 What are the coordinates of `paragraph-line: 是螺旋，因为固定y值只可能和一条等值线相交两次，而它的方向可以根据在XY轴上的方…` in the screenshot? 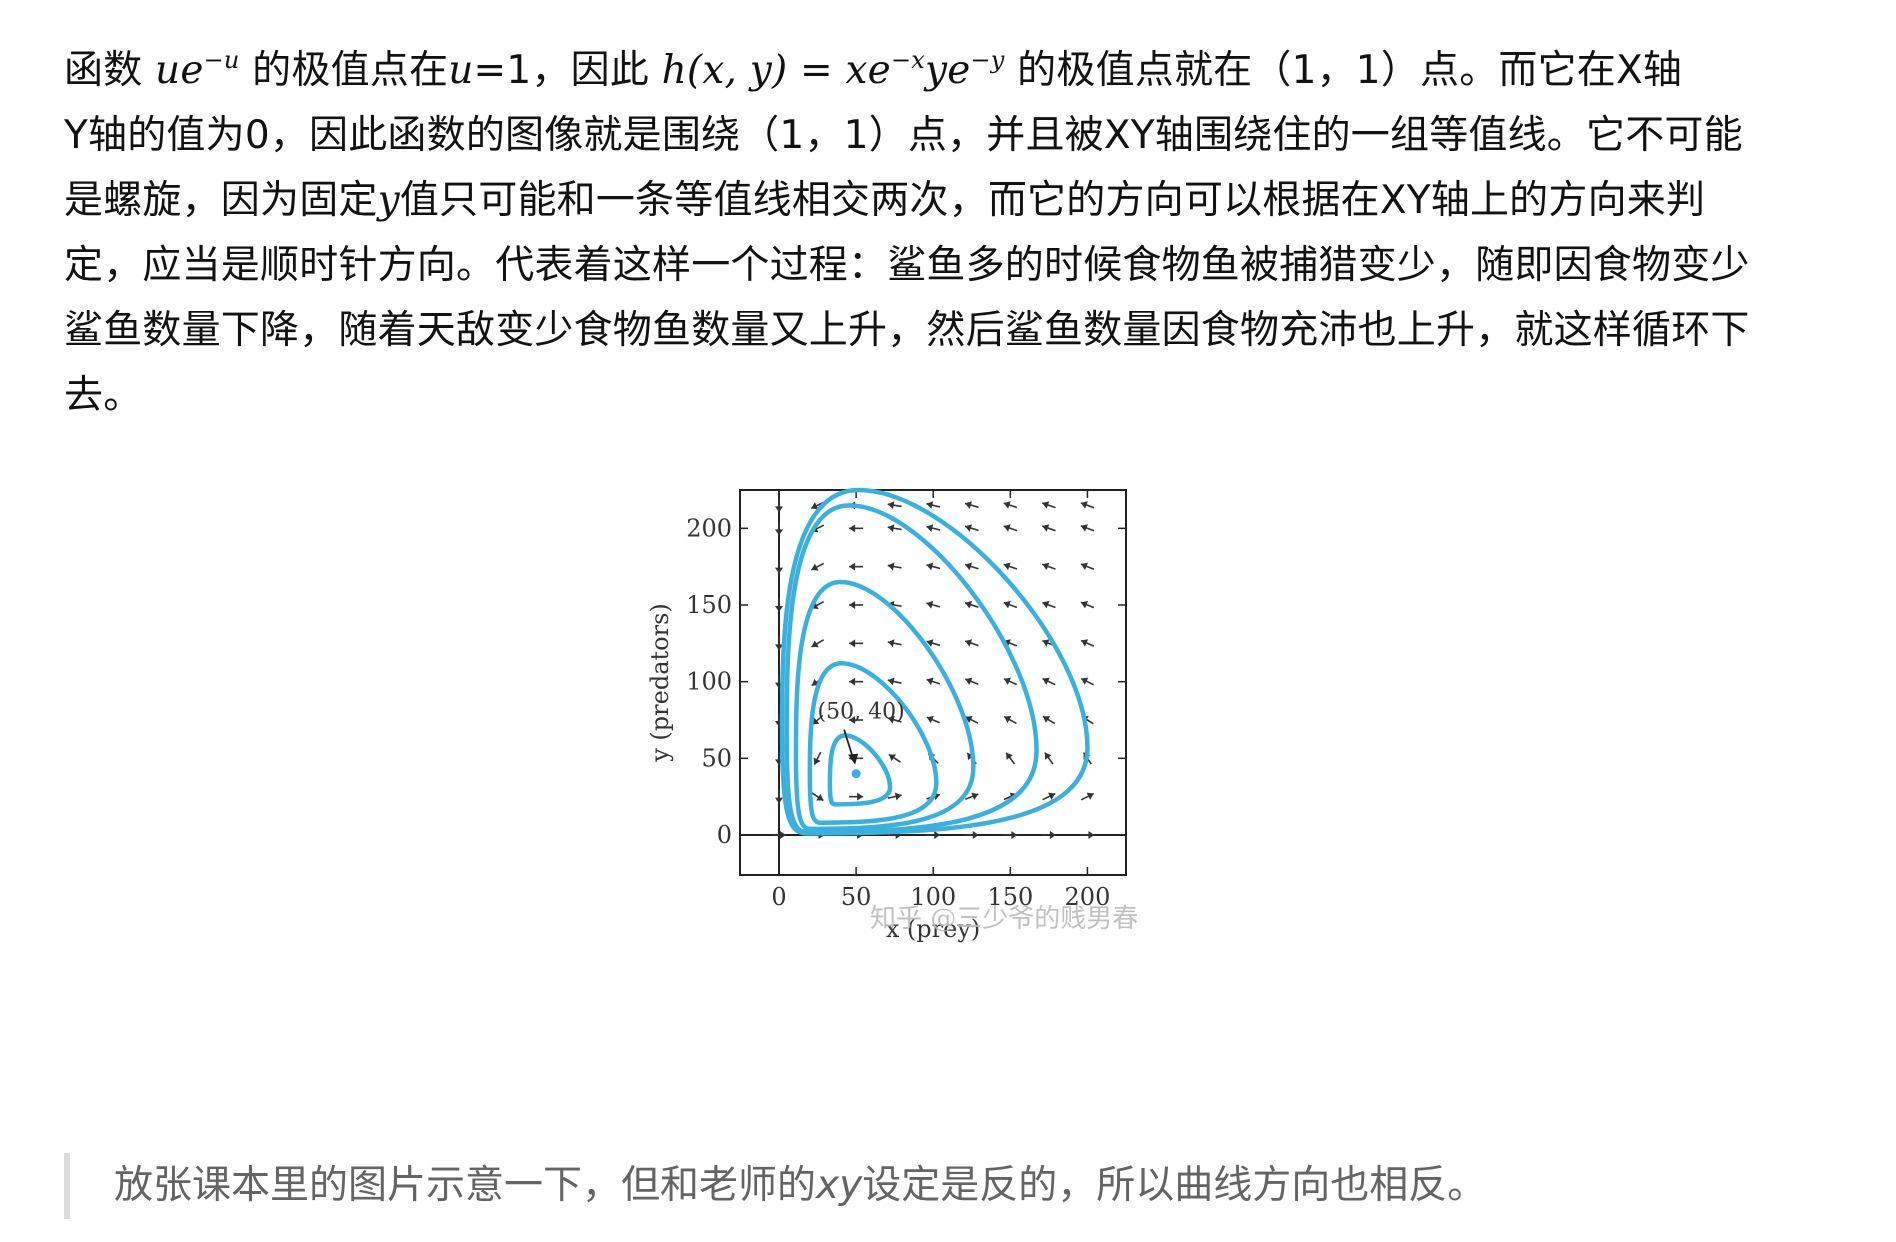 It's located at (954, 200).